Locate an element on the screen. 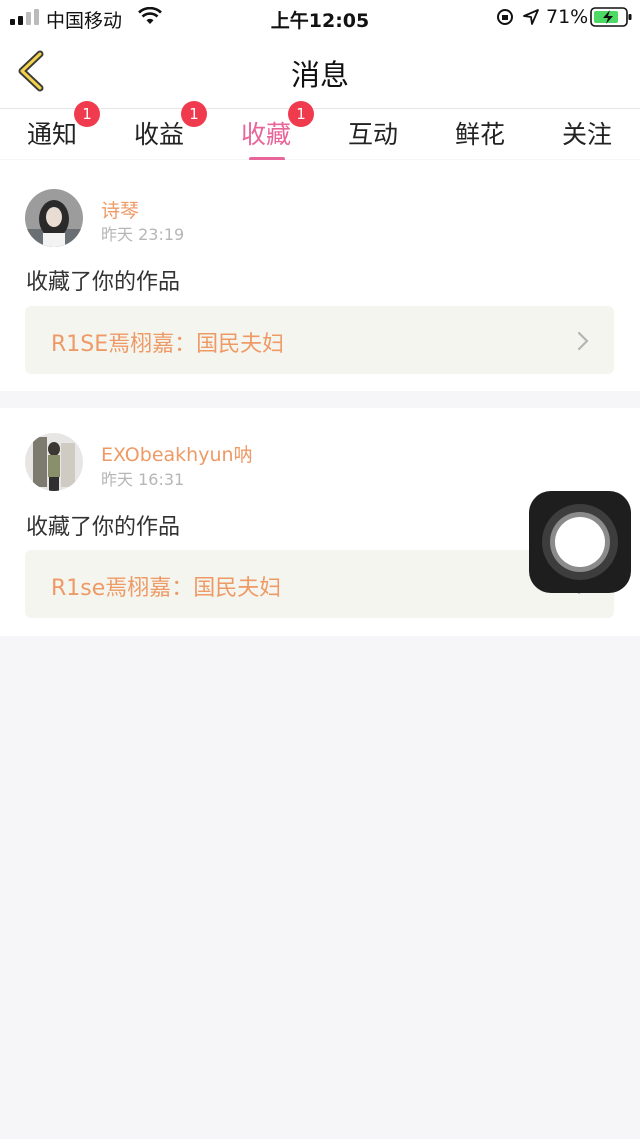 The width and height of the screenshot is (640, 1139). tab-favorites: 收藏 1 is located at coordinates (270, 131).